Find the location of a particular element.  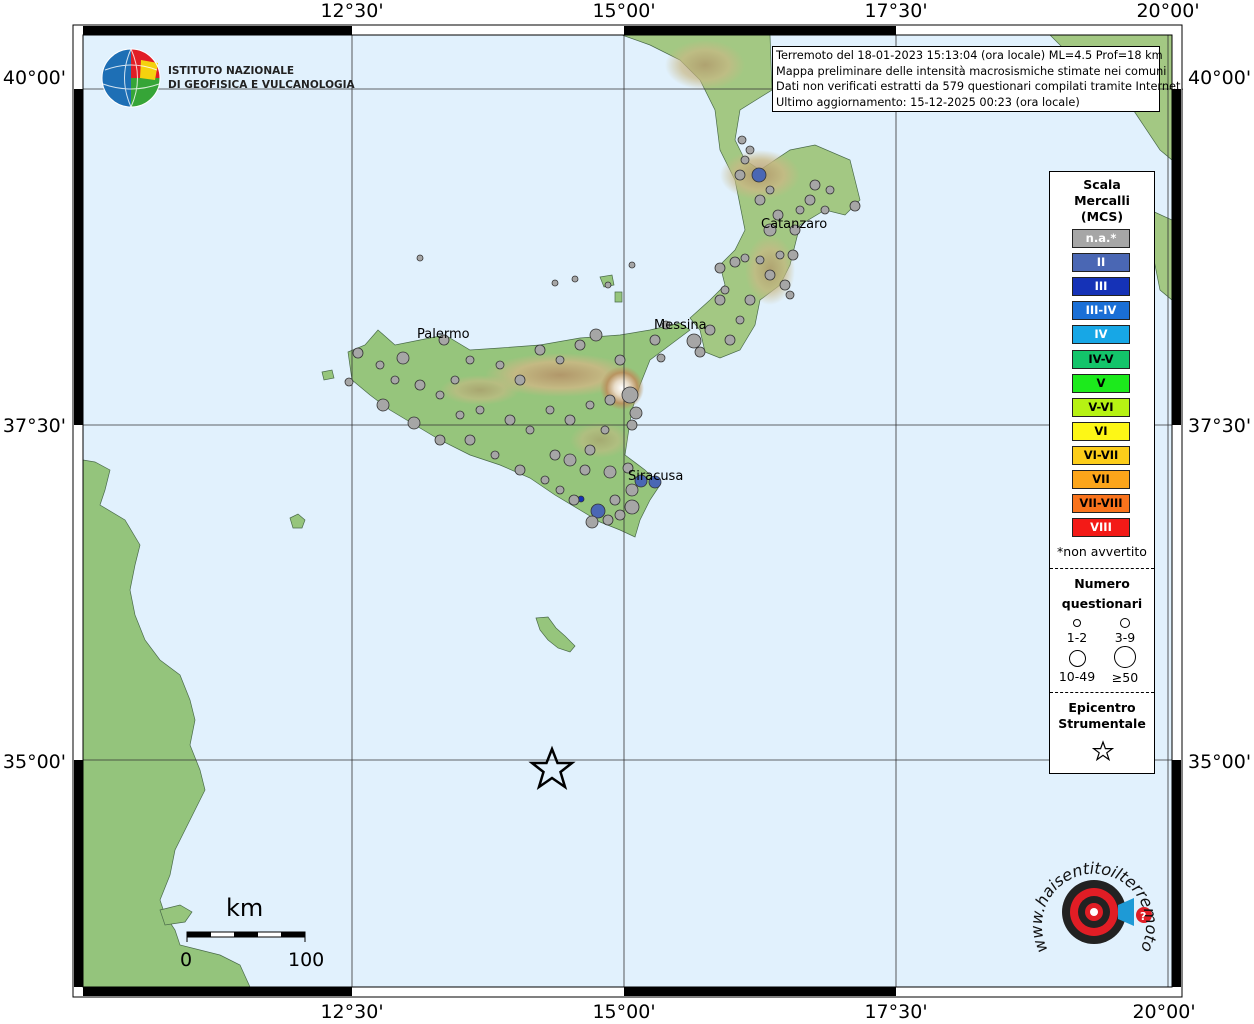

legend-star-icon is located at coordinates (1103, 751).